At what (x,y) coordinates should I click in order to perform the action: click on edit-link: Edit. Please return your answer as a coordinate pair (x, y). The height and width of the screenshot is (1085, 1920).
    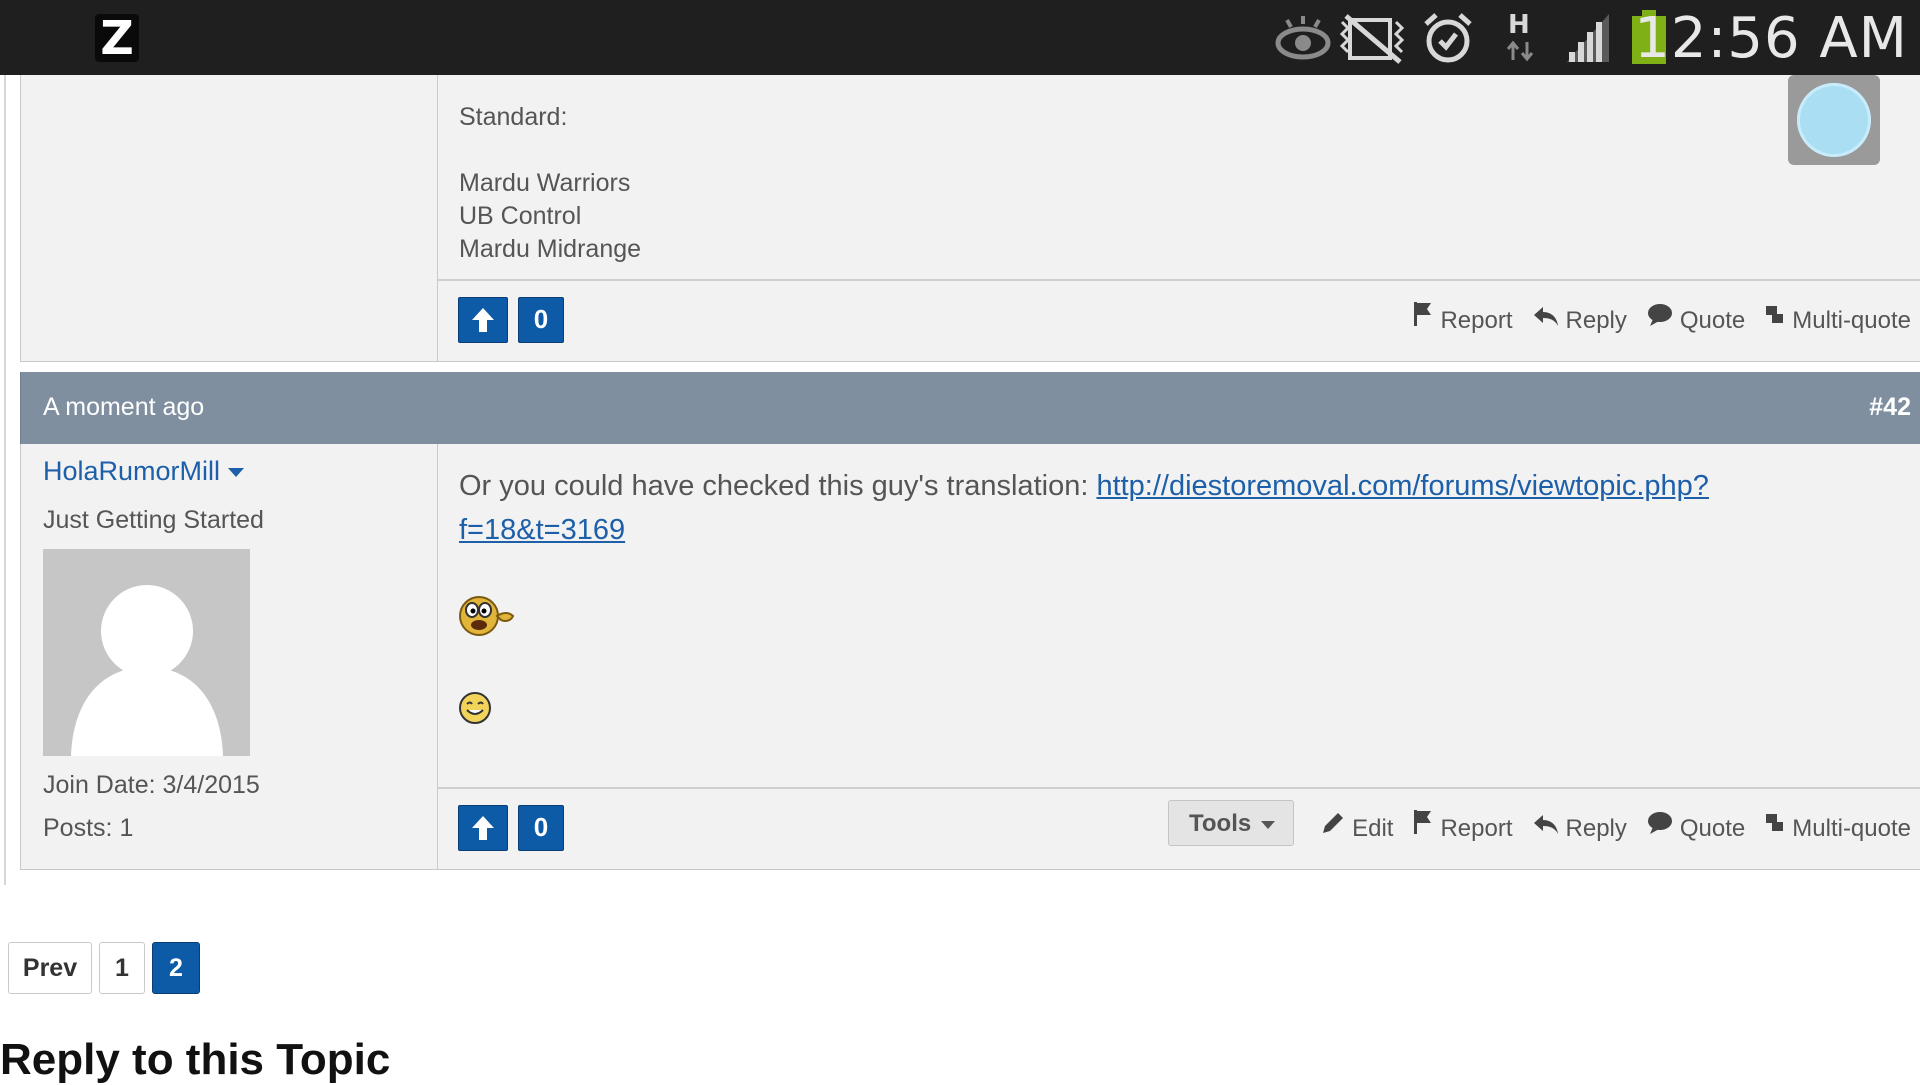
    Looking at the image, I should click on (1357, 823).